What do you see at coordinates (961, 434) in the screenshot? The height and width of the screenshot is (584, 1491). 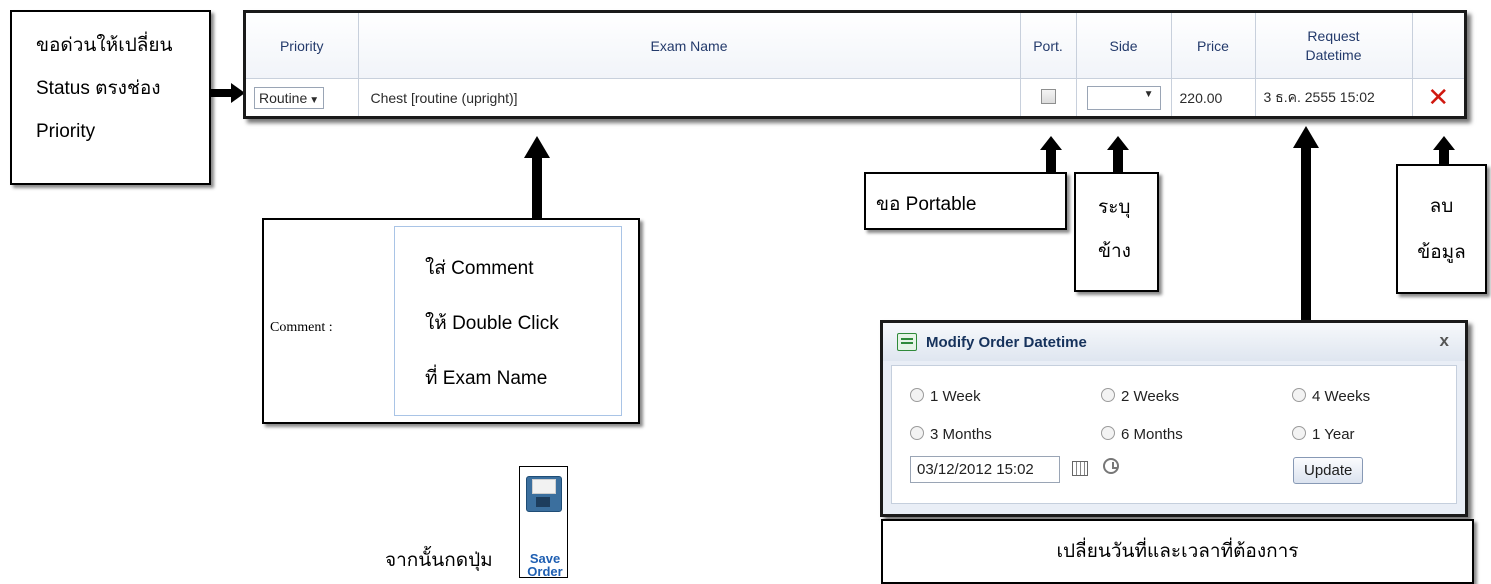 I see `option-label: 3 Months` at bounding box center [961, 434].